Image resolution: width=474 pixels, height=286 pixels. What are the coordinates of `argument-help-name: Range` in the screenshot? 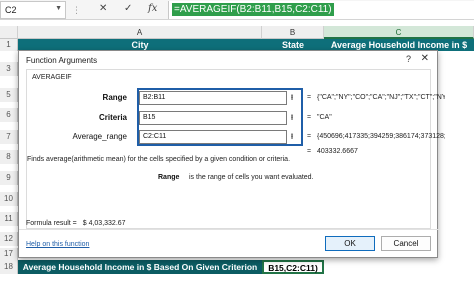 It's located at (169, 177).